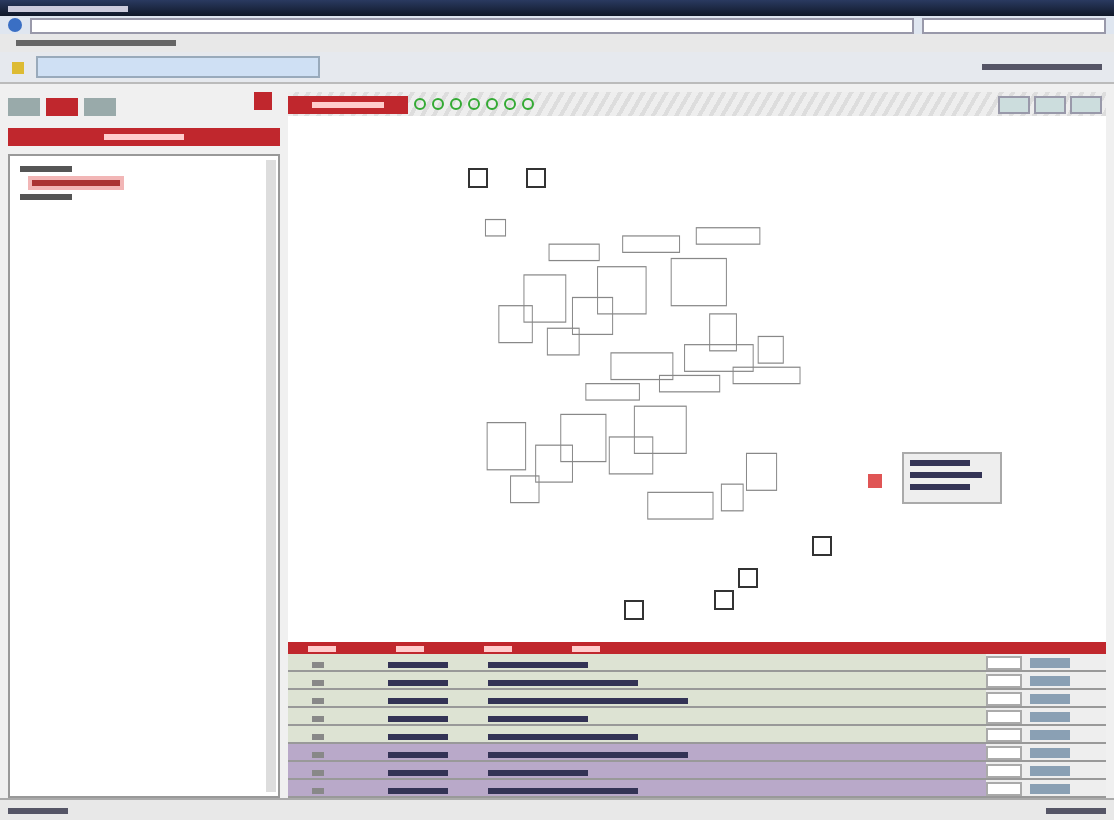 The width and height of the screenshot is (1114, 820). Describe the element at coordinates (68, 8) in the screenshot. I see `window-title` at that location.